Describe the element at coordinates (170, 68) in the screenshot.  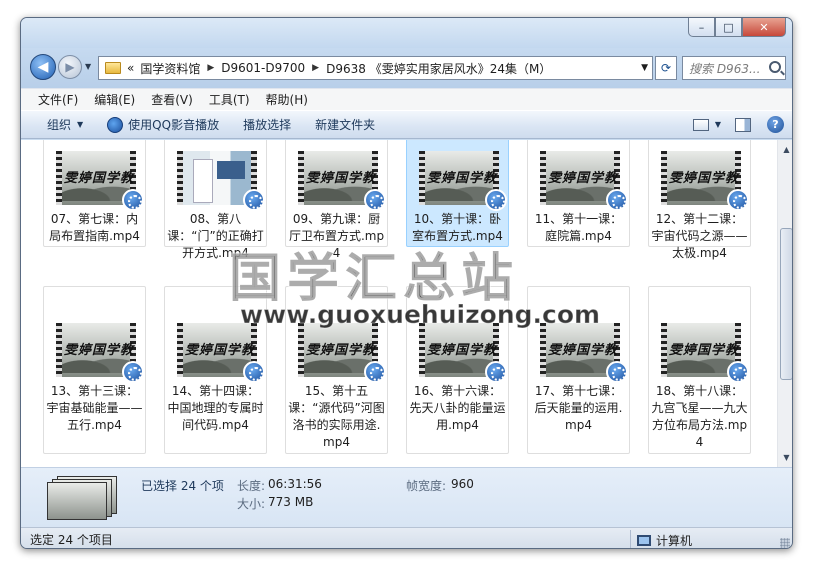
I see `breadcrumb-item: 国学资料馆` at that location.